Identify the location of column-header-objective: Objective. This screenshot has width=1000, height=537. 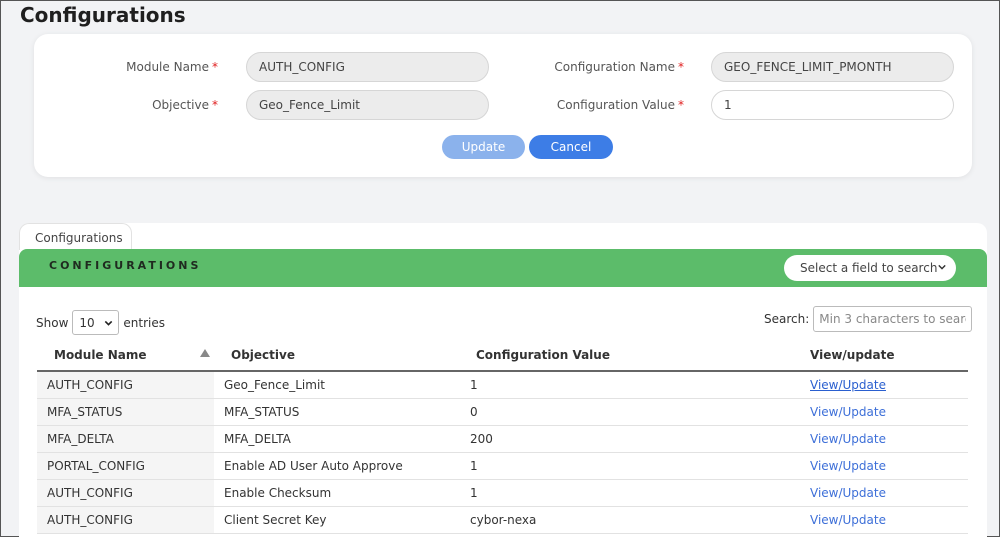
(337, 356).